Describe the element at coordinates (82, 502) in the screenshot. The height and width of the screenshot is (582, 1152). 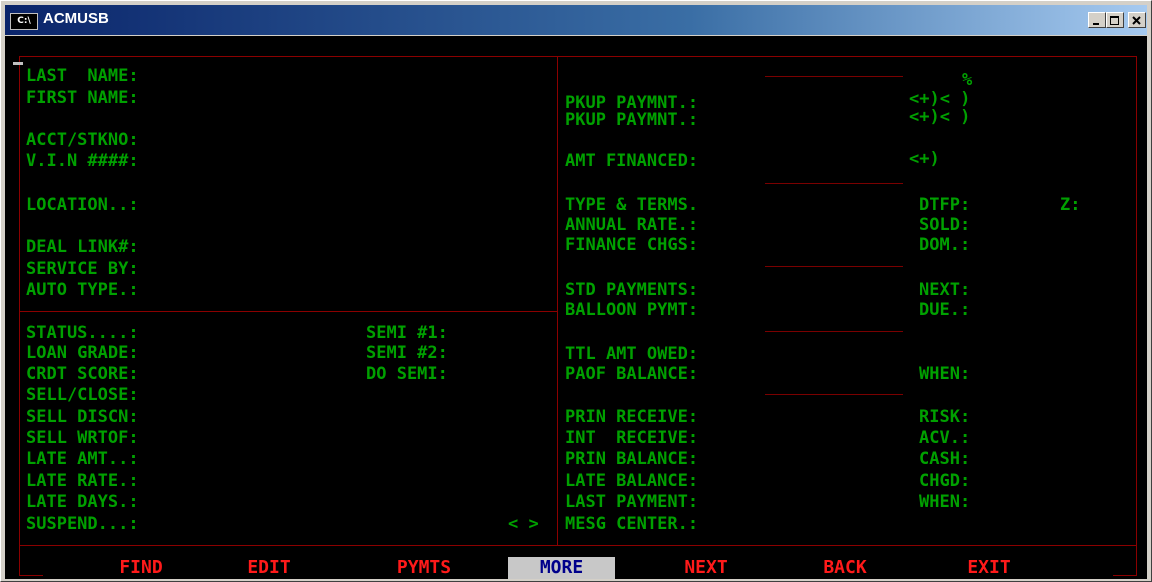
I see `late-days-label: LATE DAYS.:` at that location.